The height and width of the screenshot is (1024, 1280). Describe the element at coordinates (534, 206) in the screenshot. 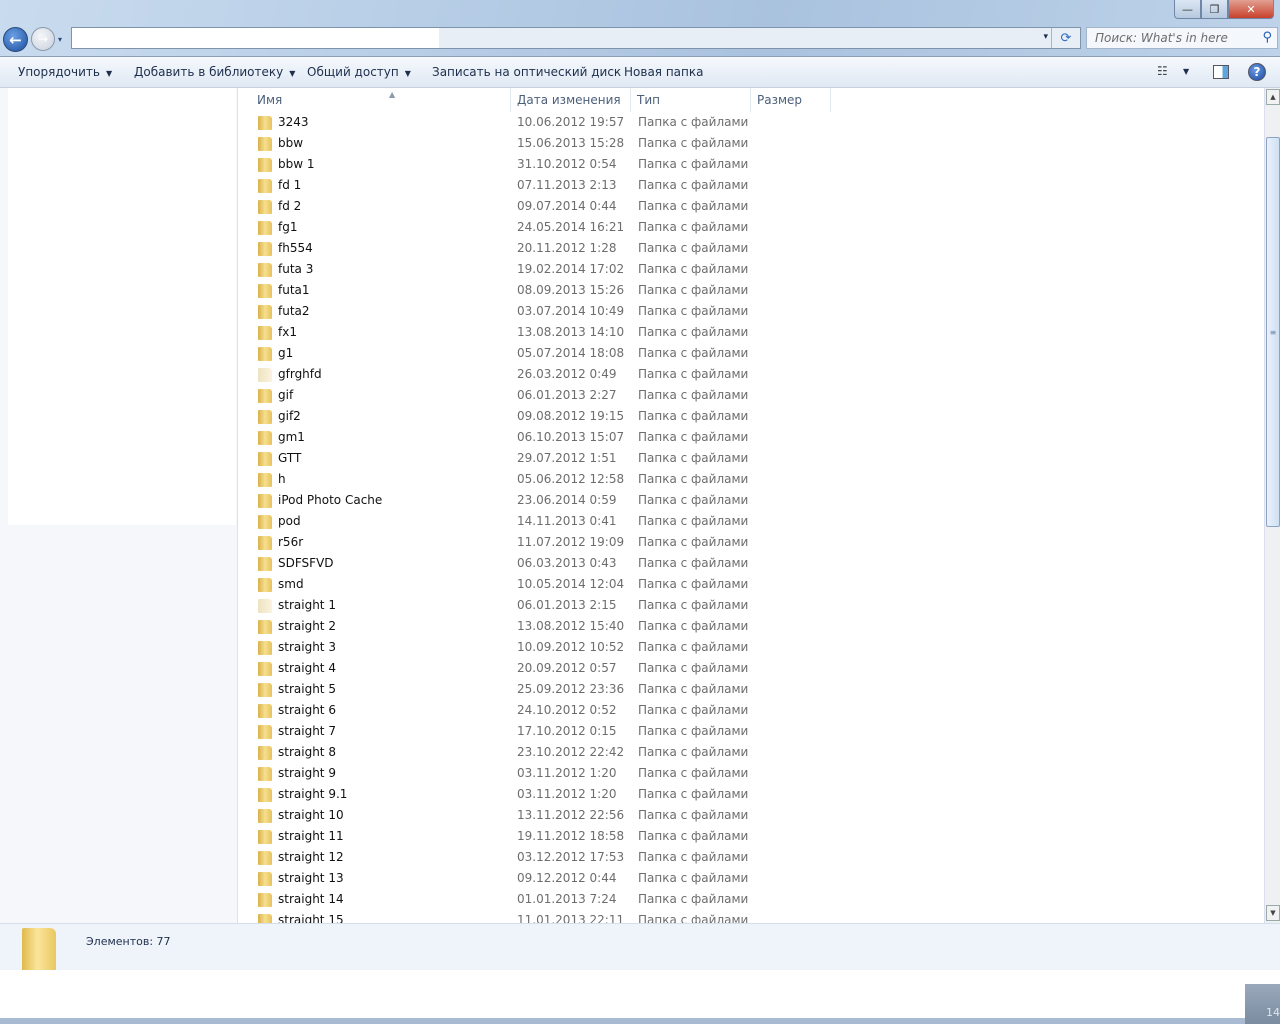

I see `file-row: fd 2 09.07.2014 0:44 Папка с файлами` at that location.